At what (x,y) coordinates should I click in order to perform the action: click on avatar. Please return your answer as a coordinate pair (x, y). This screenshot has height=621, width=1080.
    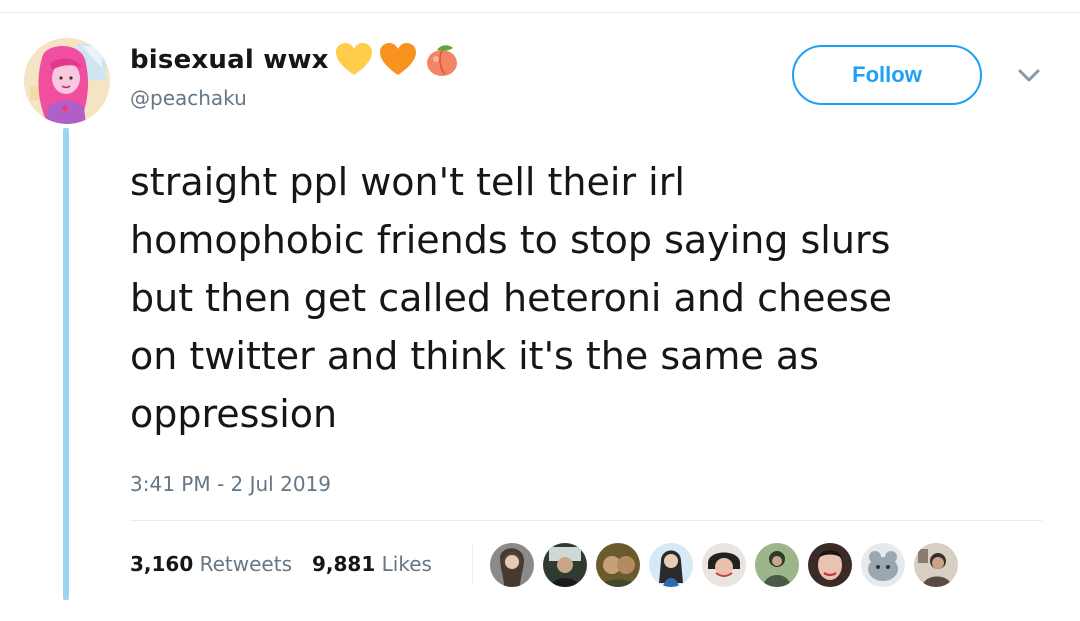
    Looking at the image, I should click on (67, 81).